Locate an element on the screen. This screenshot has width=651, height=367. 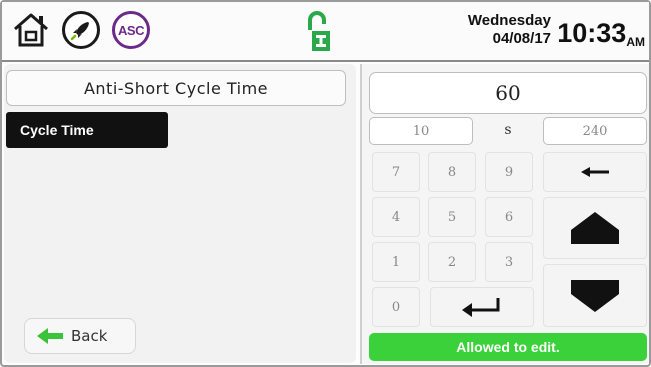
date-display: Wednesday 04/08/17 is located at coordinates (509, 30).